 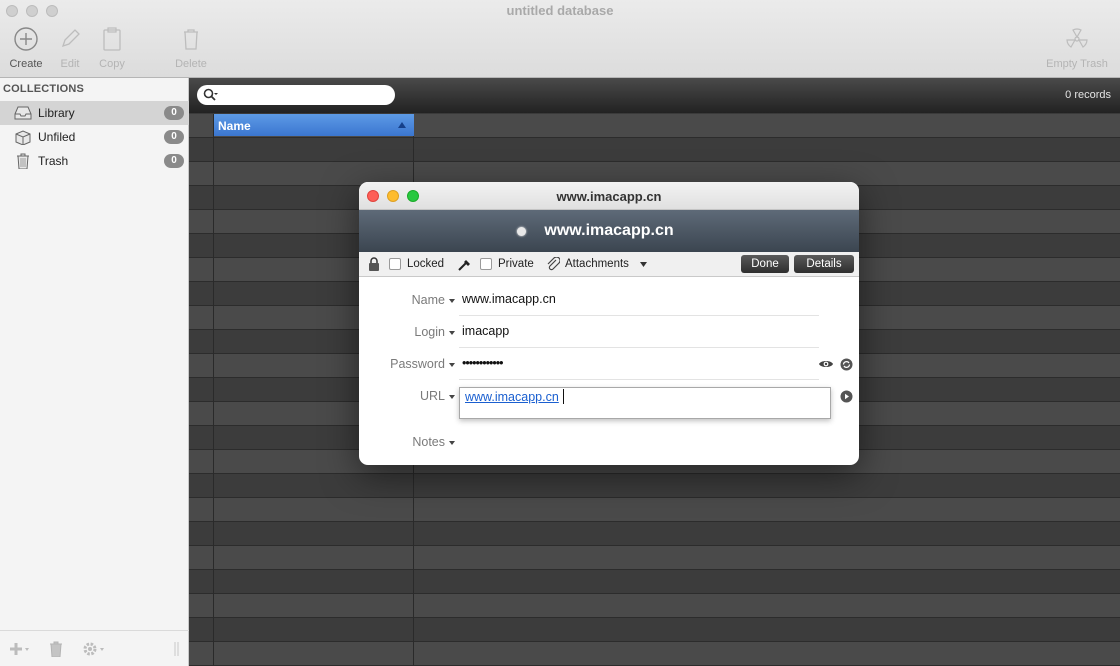 What do you see at coordinates (512, 397) in the screenshot?
I see `url-value: www.imacapp.cn` at bounding box center [512, 397].